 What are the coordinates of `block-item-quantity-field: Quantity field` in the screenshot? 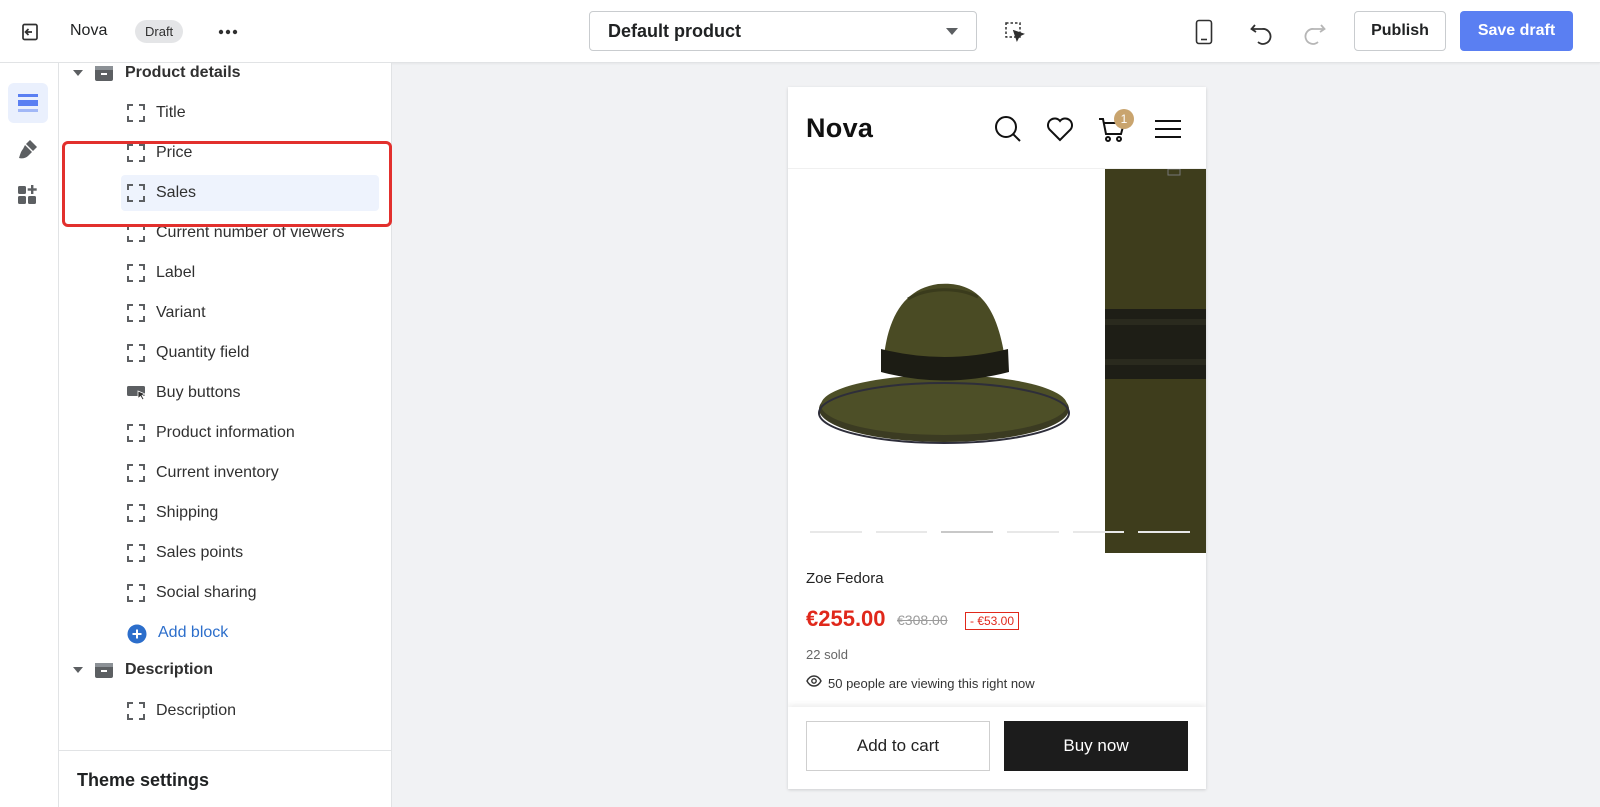 It's located at (256, 353).